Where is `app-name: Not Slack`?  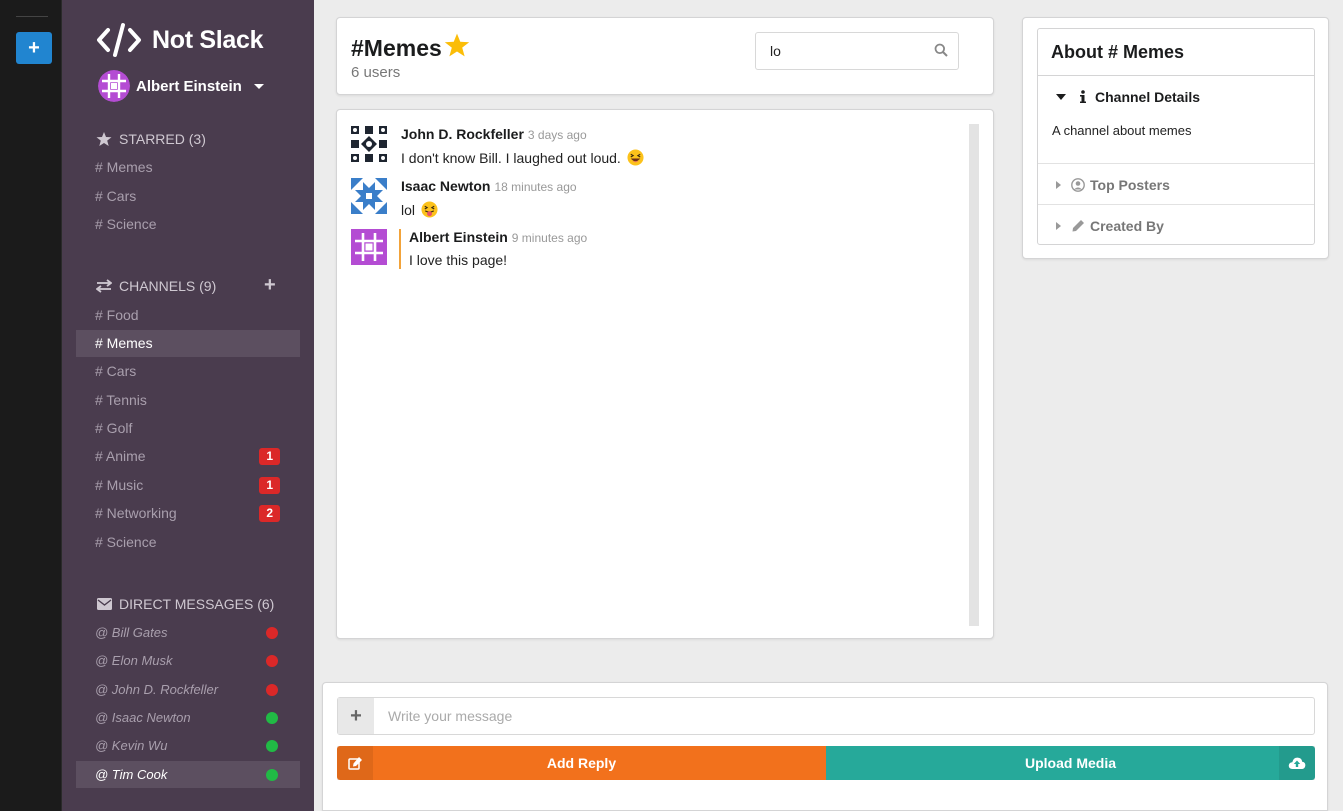 app-name: Not Slack is located at coordinates (208, 39).